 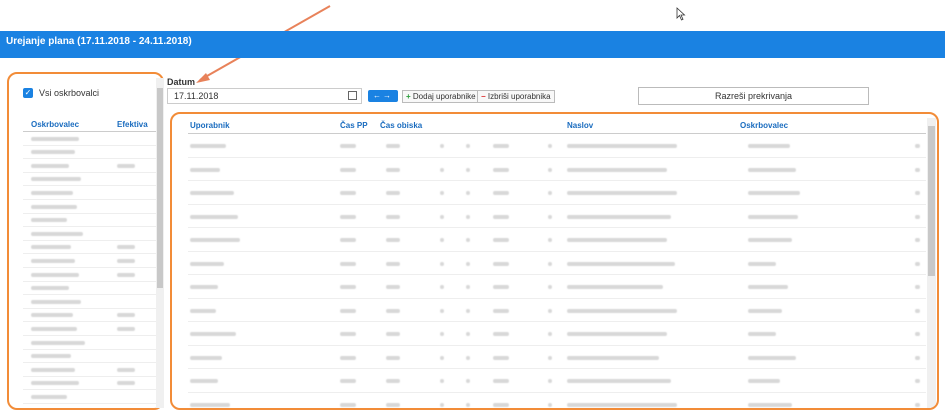 What do you see at coordinates (931, 201) in the screenshot?
I see `plan-table-scrollbar-thumb` at bounding box center [931, 201].